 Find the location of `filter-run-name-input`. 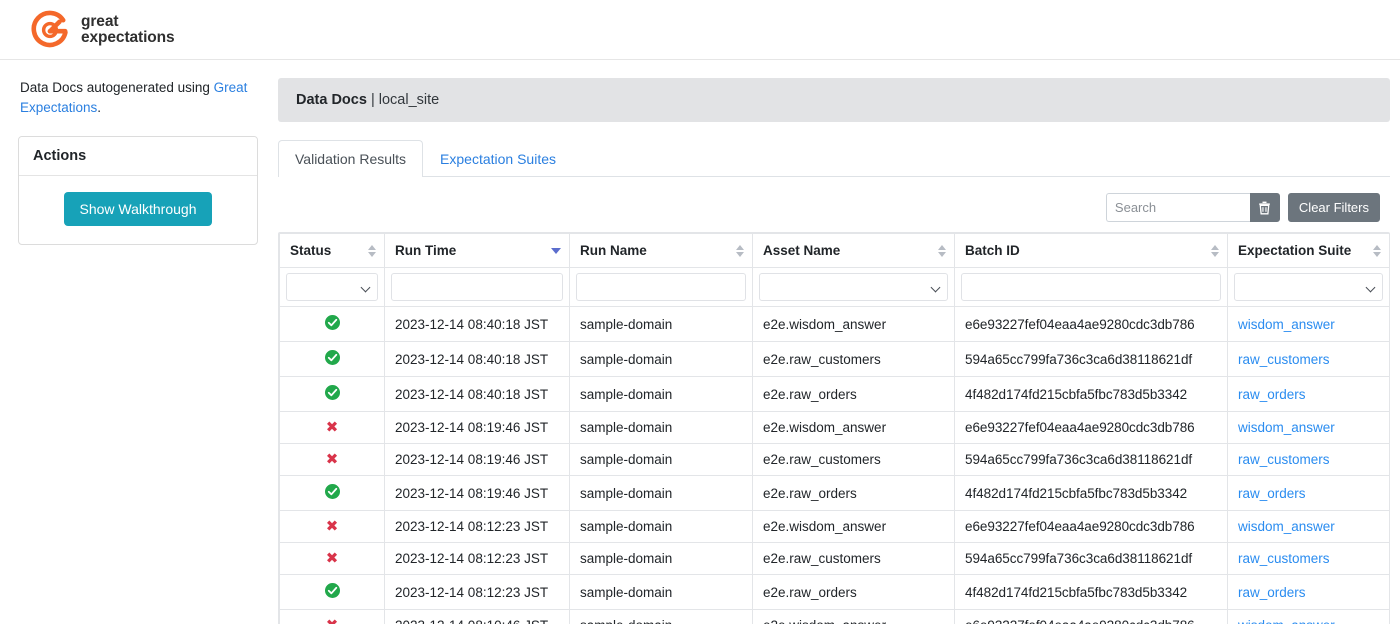

filter-run-name-input is located at coordinates (661, 287).